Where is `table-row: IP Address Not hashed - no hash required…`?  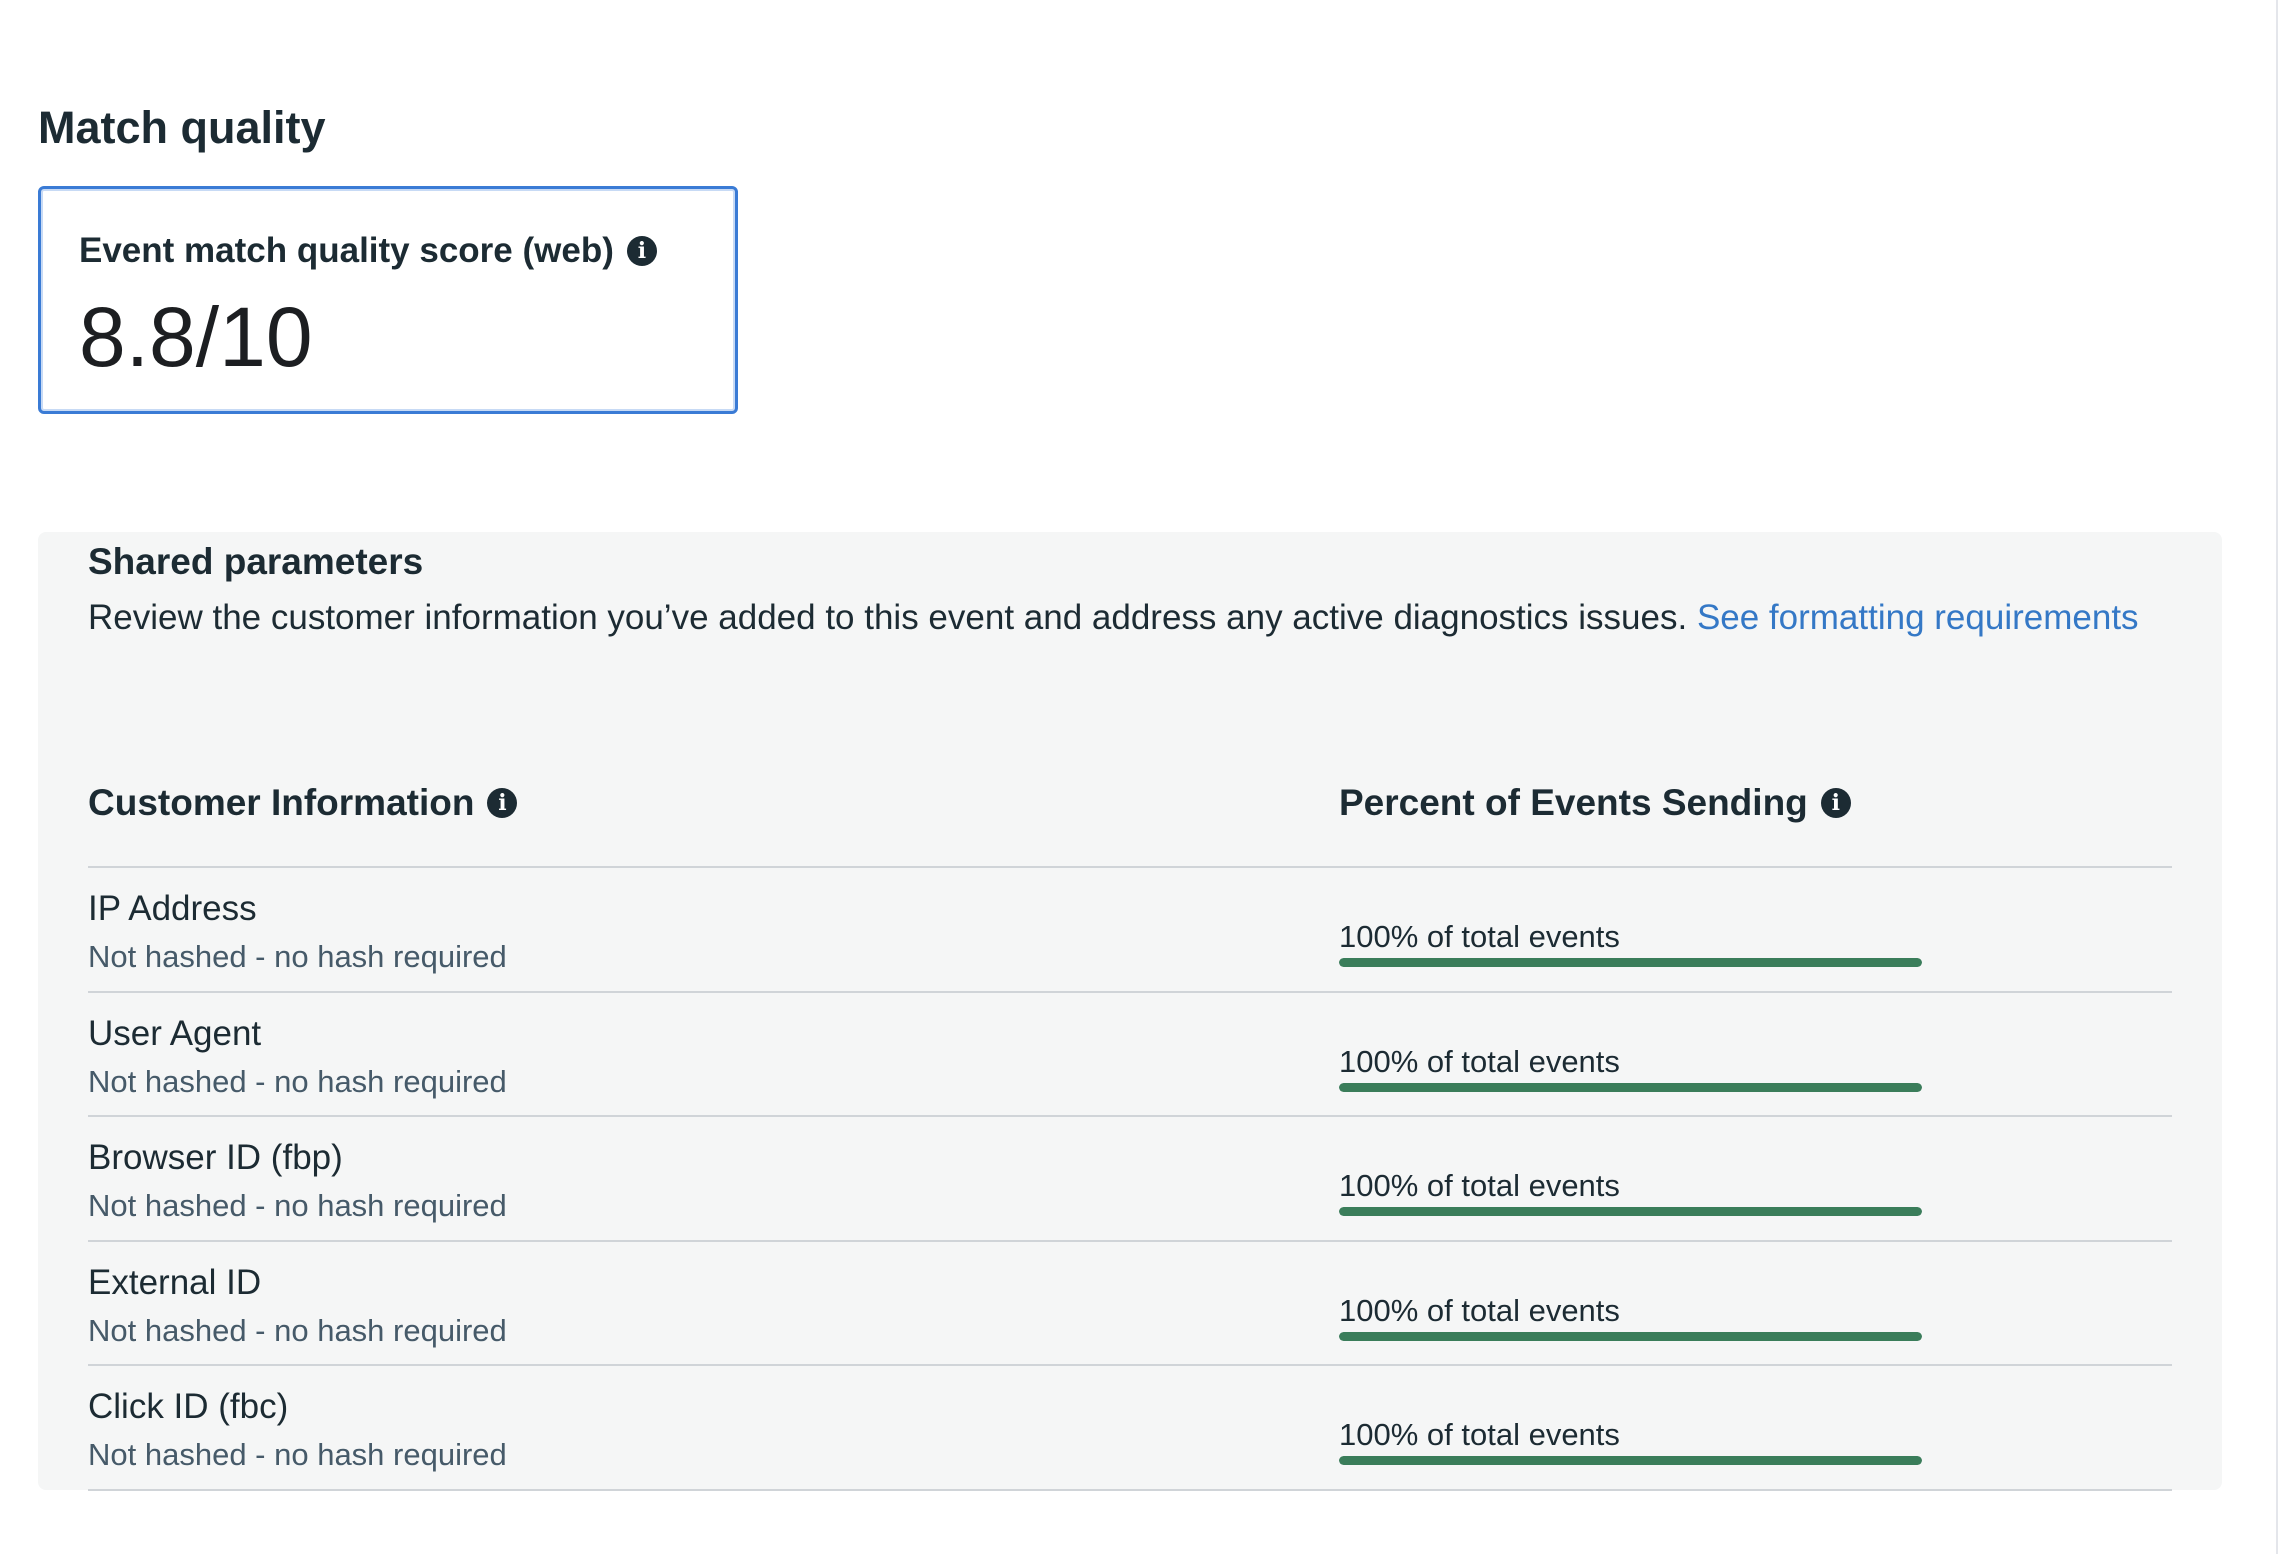
table-row: IP Address Not hashed - no hash required… is located at coordinates (1130, 930).